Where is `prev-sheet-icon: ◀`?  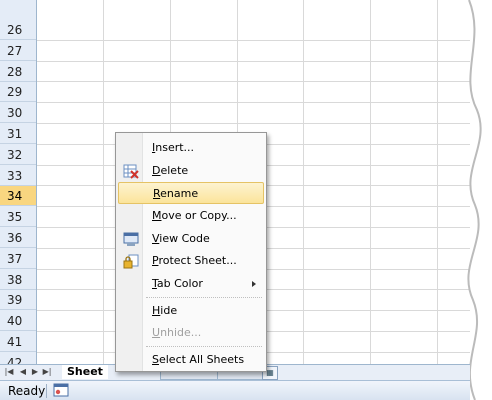 prev-sheet-icon: ◀ is located at coordinates (23, 372).